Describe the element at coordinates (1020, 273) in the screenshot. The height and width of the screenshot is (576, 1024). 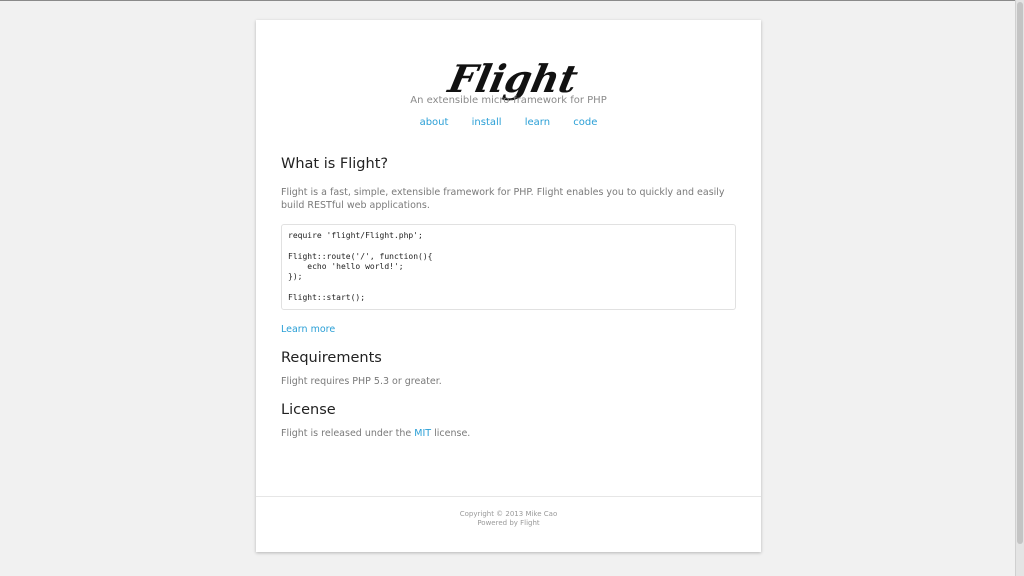
I see `scrollbar-thumb` at that location.